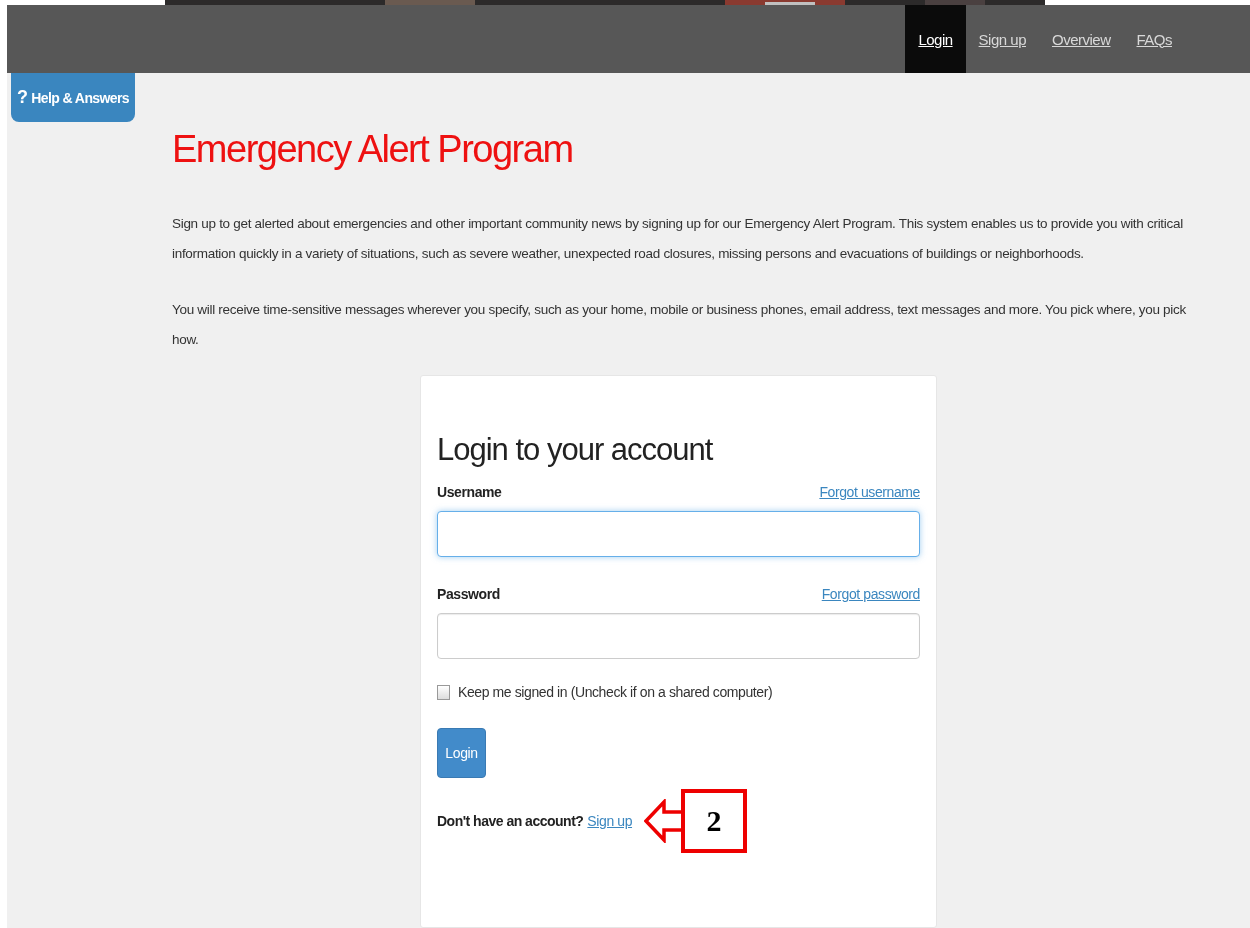 This screenshot has height=928, width=1250. What do you see at coordinates (73, 97) in the screenshot?
I see `help-tab: ? Help & Answers` at bounding box center [73, 97].